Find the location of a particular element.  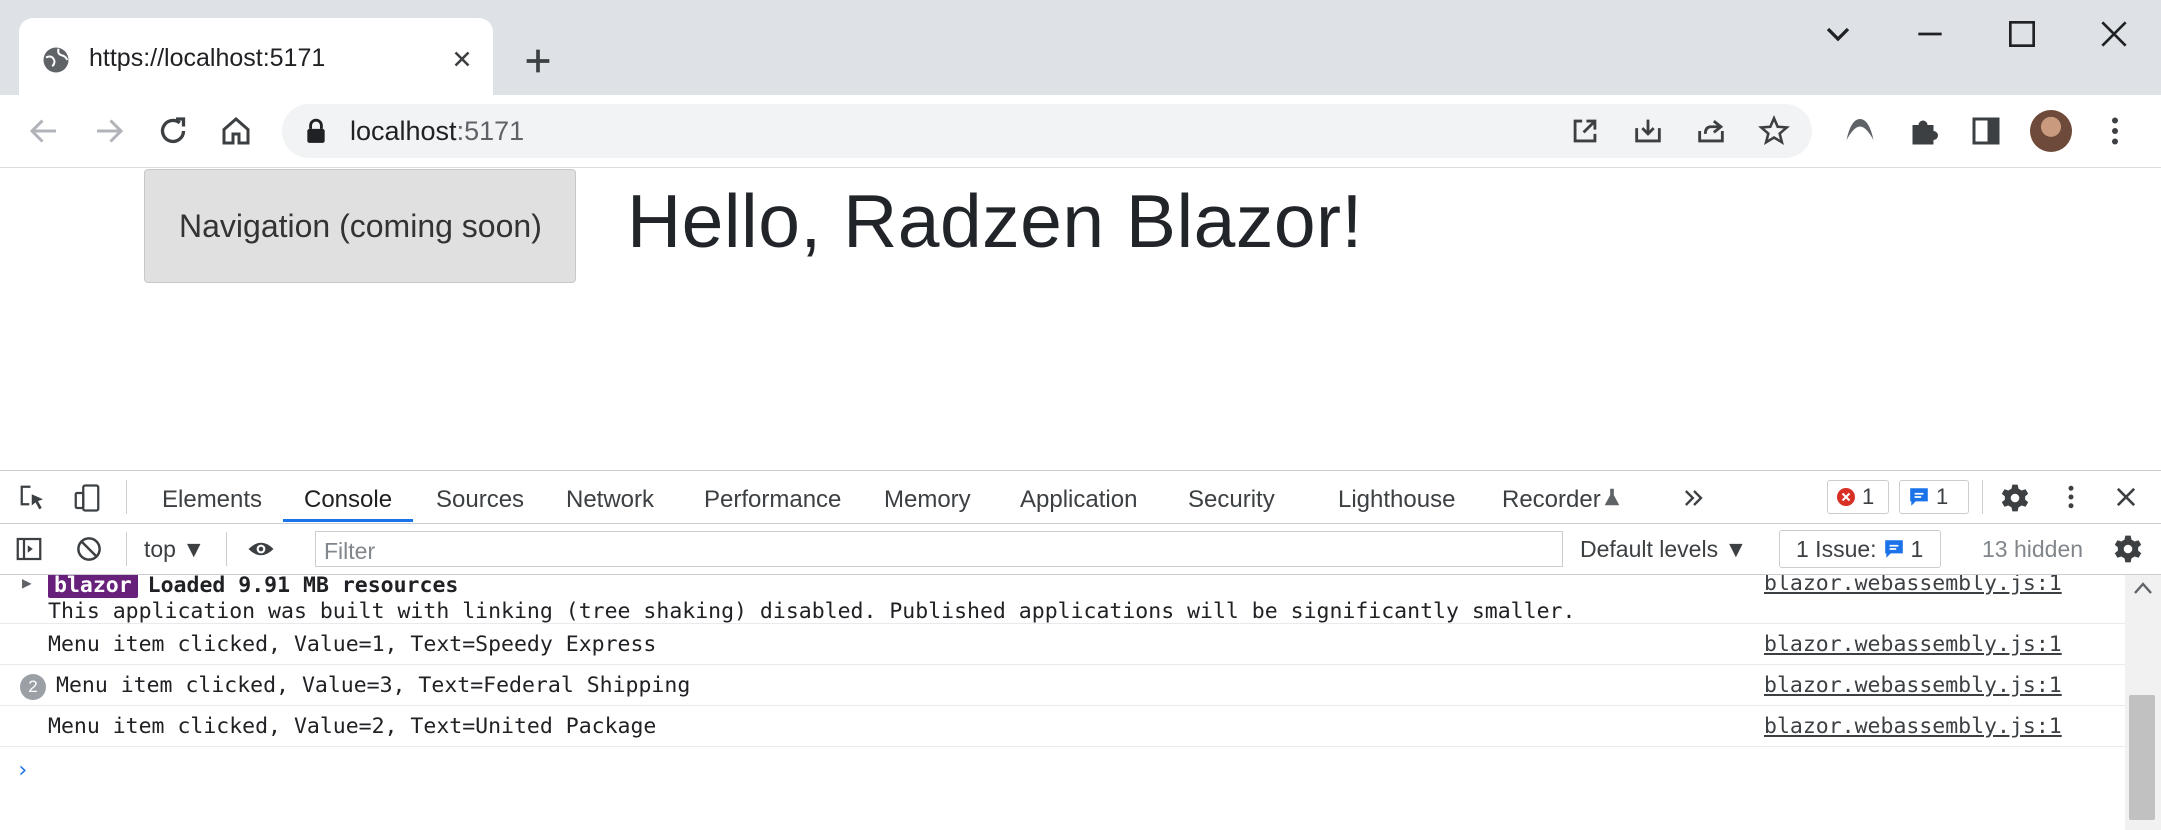

message-icon is located at coordinates (1919, 497).